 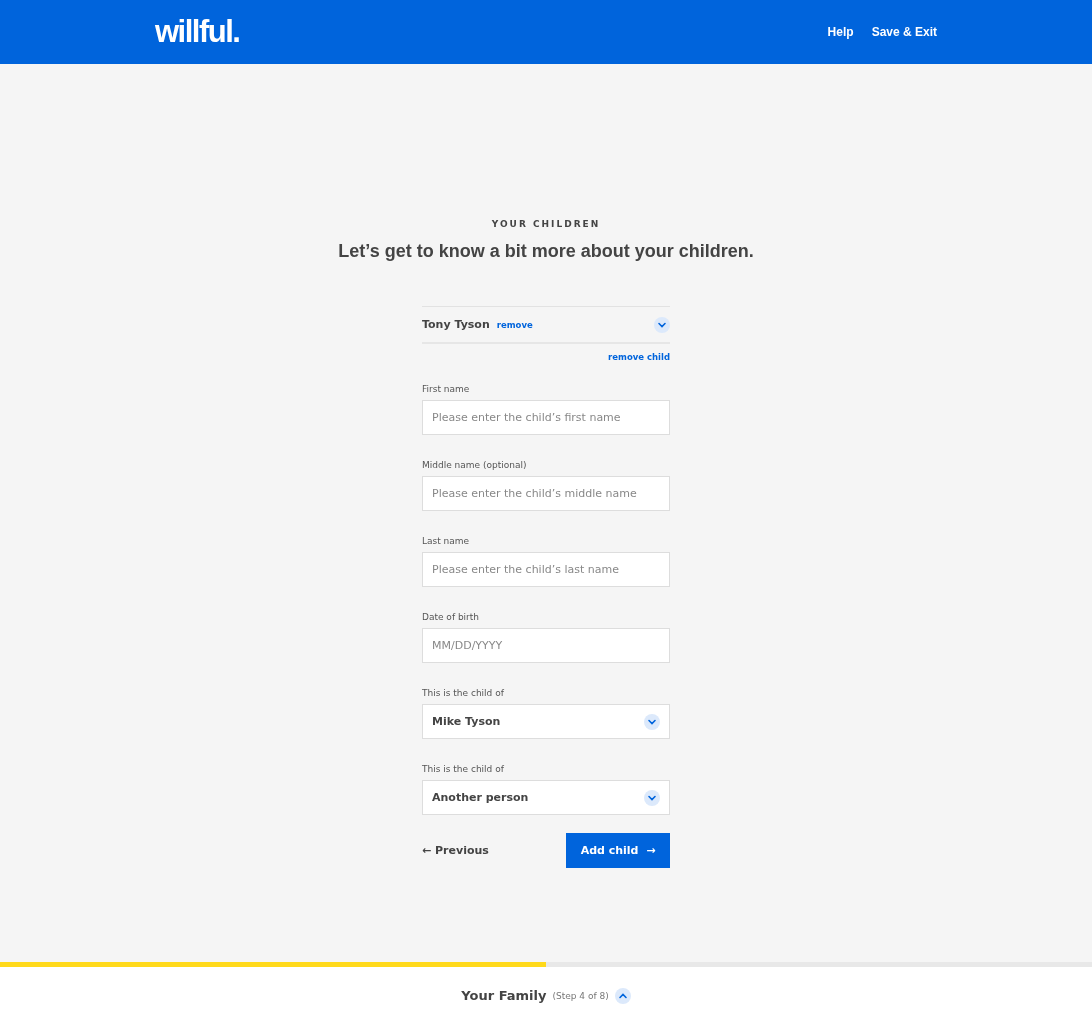 What do you see at coordinates (580, 995) in the screenshot?
I see `step-counter: (Step 4 of 8)` at bounding box center [580, 995].